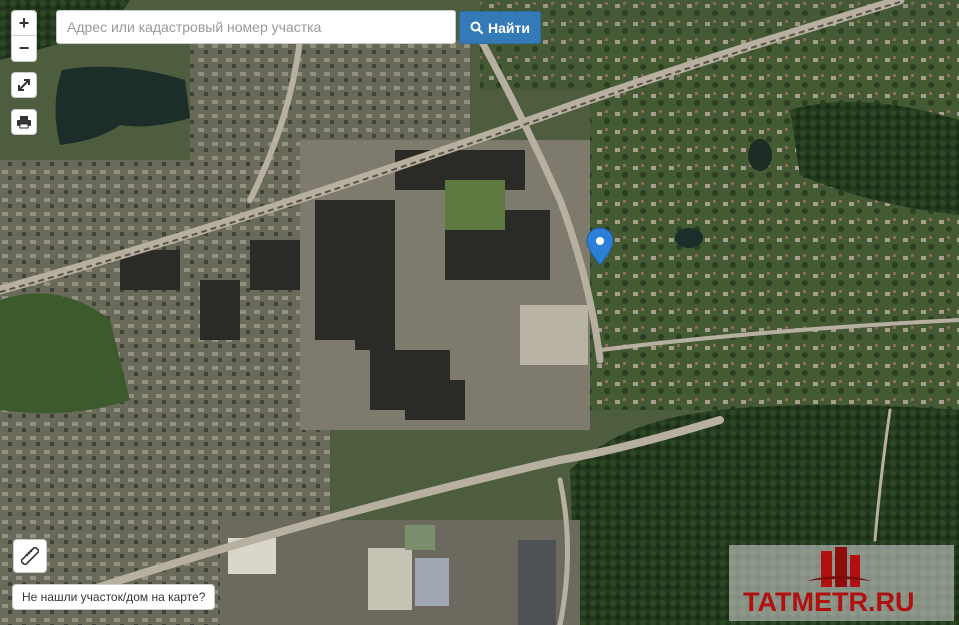 Image resolution: width=959 pixels, height=625 pixels. I want to click on fullscreen-button, so click(24, 85).